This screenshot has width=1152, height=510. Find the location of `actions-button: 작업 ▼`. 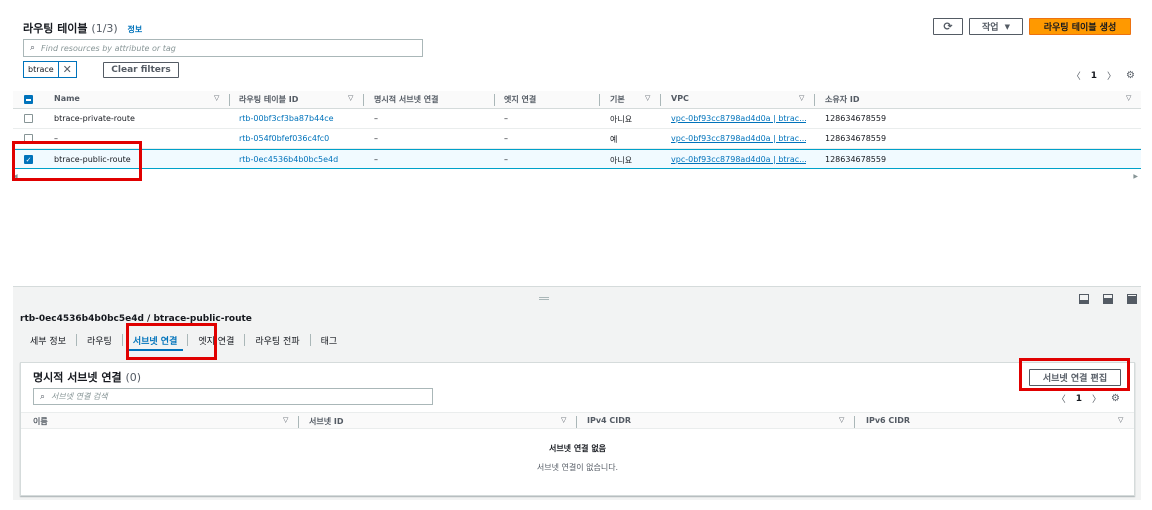

actions-button: 작업 ▼ is located at coordinates (996, 26).